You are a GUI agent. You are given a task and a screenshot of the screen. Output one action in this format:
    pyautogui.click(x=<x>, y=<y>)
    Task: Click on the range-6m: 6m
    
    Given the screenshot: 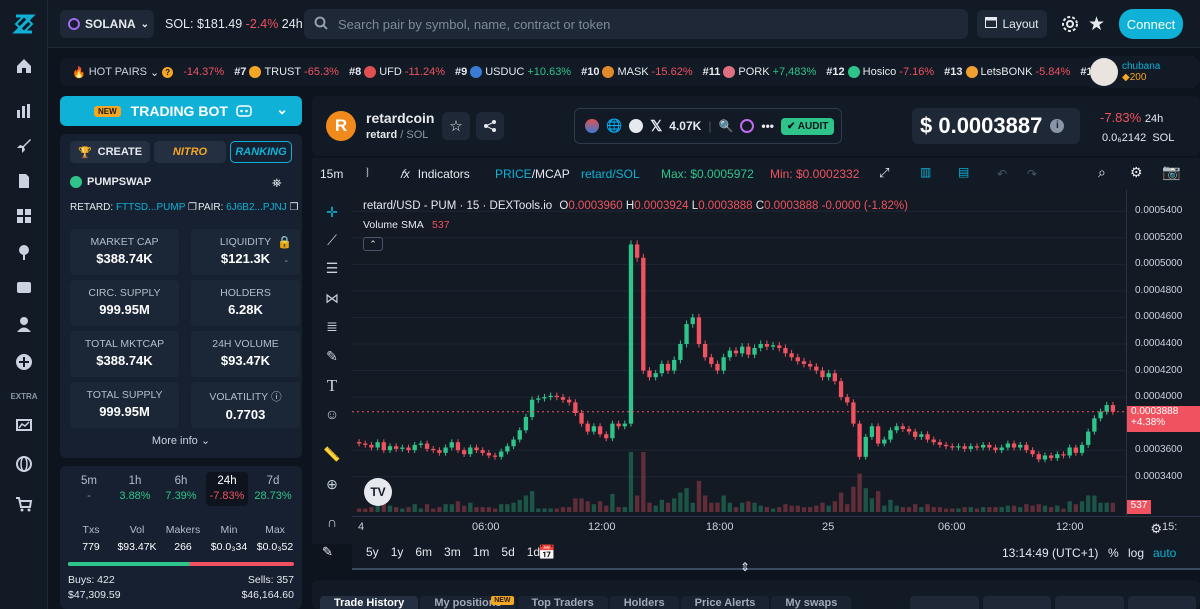 What is the action you would take?
    pyautogui.click(x=423, y=552)
    